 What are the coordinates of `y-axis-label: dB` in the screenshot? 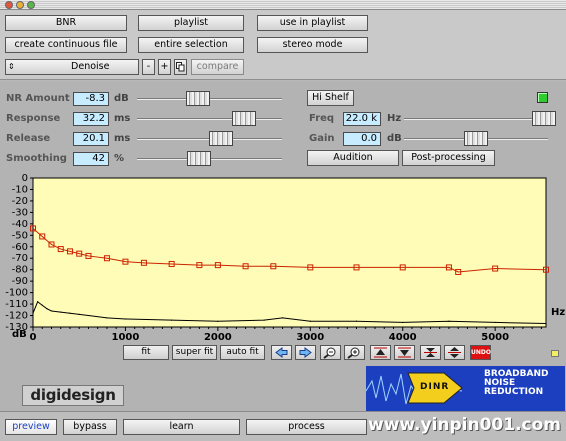 It's located at (19, 334).